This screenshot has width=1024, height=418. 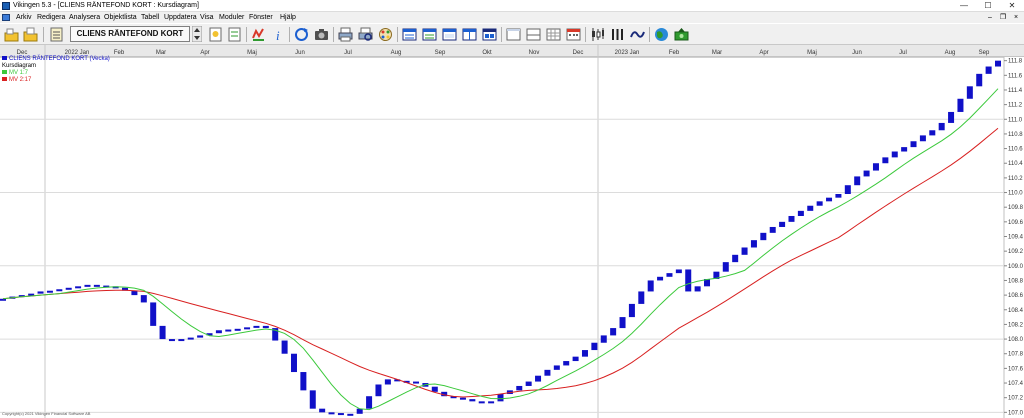 What do you see at coordinates (1016, 17) in the screenshot?
I see `mdi-close-button: ×` at bounding box center [1016, 17].